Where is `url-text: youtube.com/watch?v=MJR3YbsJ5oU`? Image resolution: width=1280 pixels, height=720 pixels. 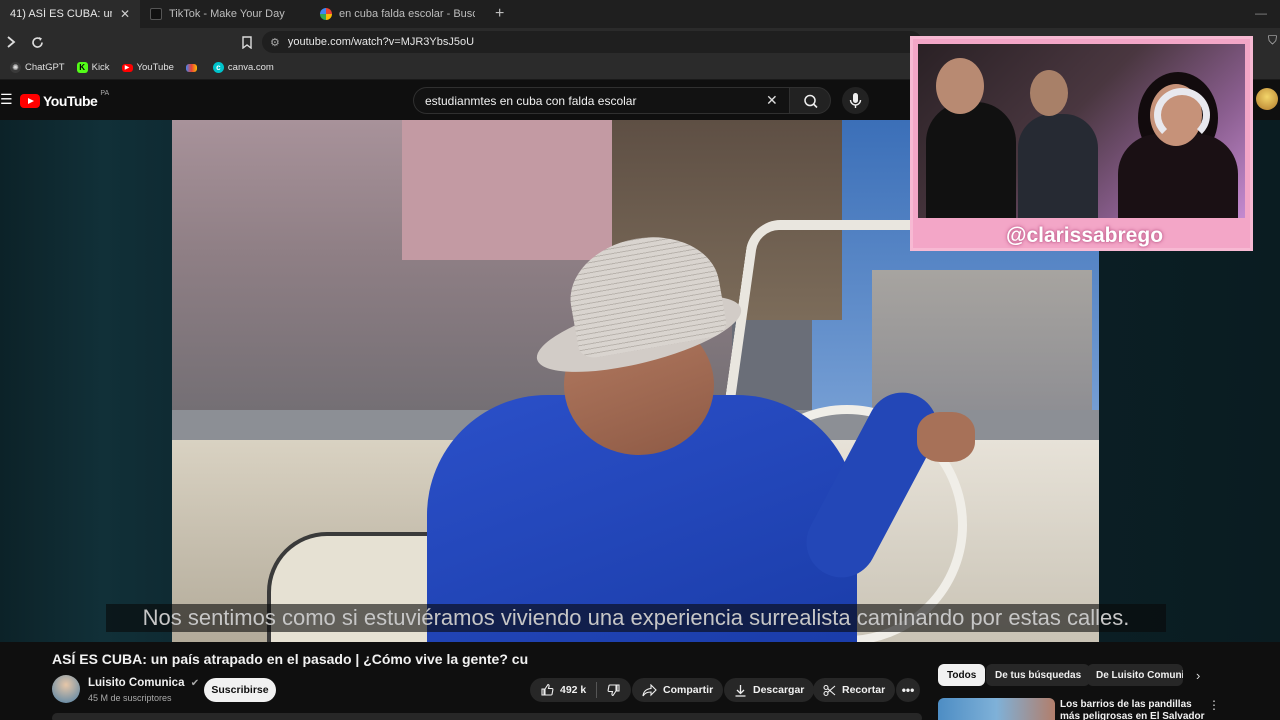 url-text: youtube.com/watch?v=MJR3YbsJ5oU is located at coordinates (381, 42).